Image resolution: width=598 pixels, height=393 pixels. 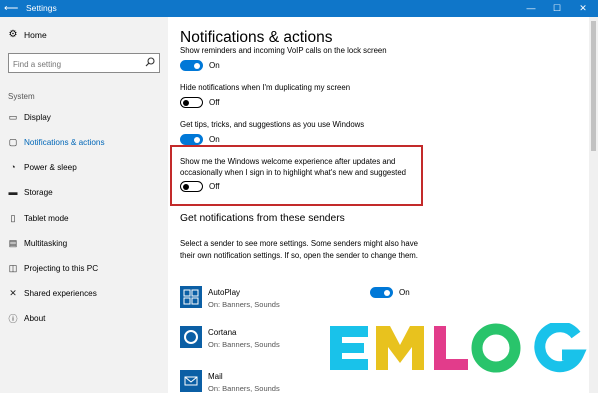 What do you see at coordinates (46, 243) in the screenshot?
I see `sidebar-item-label: Multitasking` at bounding box center [46, 243].